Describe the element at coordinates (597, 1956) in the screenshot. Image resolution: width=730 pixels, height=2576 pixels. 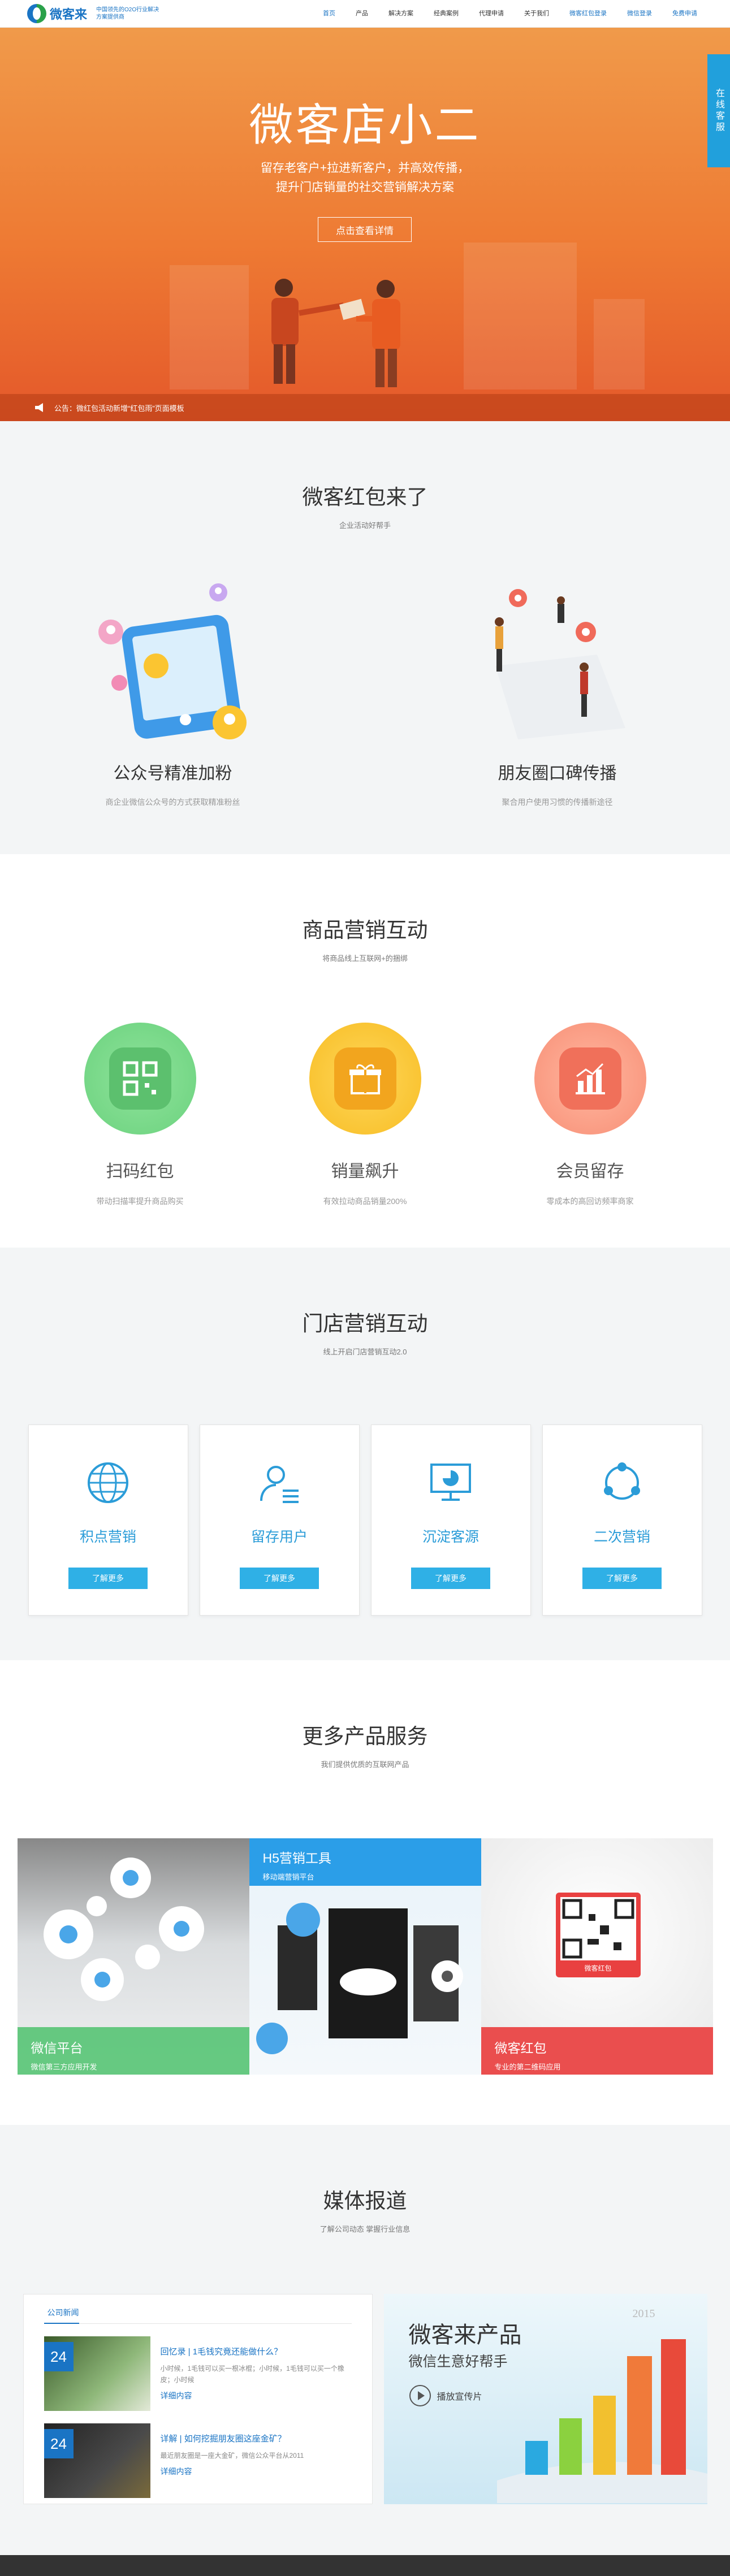
I see `product-redpacket: 微客红包 微客红包 专业的第二维码应用` at that location.